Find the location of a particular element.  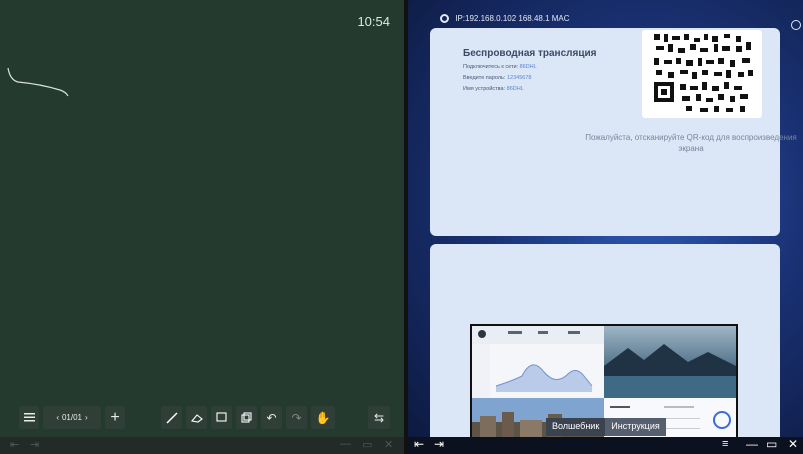

hand-icon: ✋ is located at coordinates (323, 417).